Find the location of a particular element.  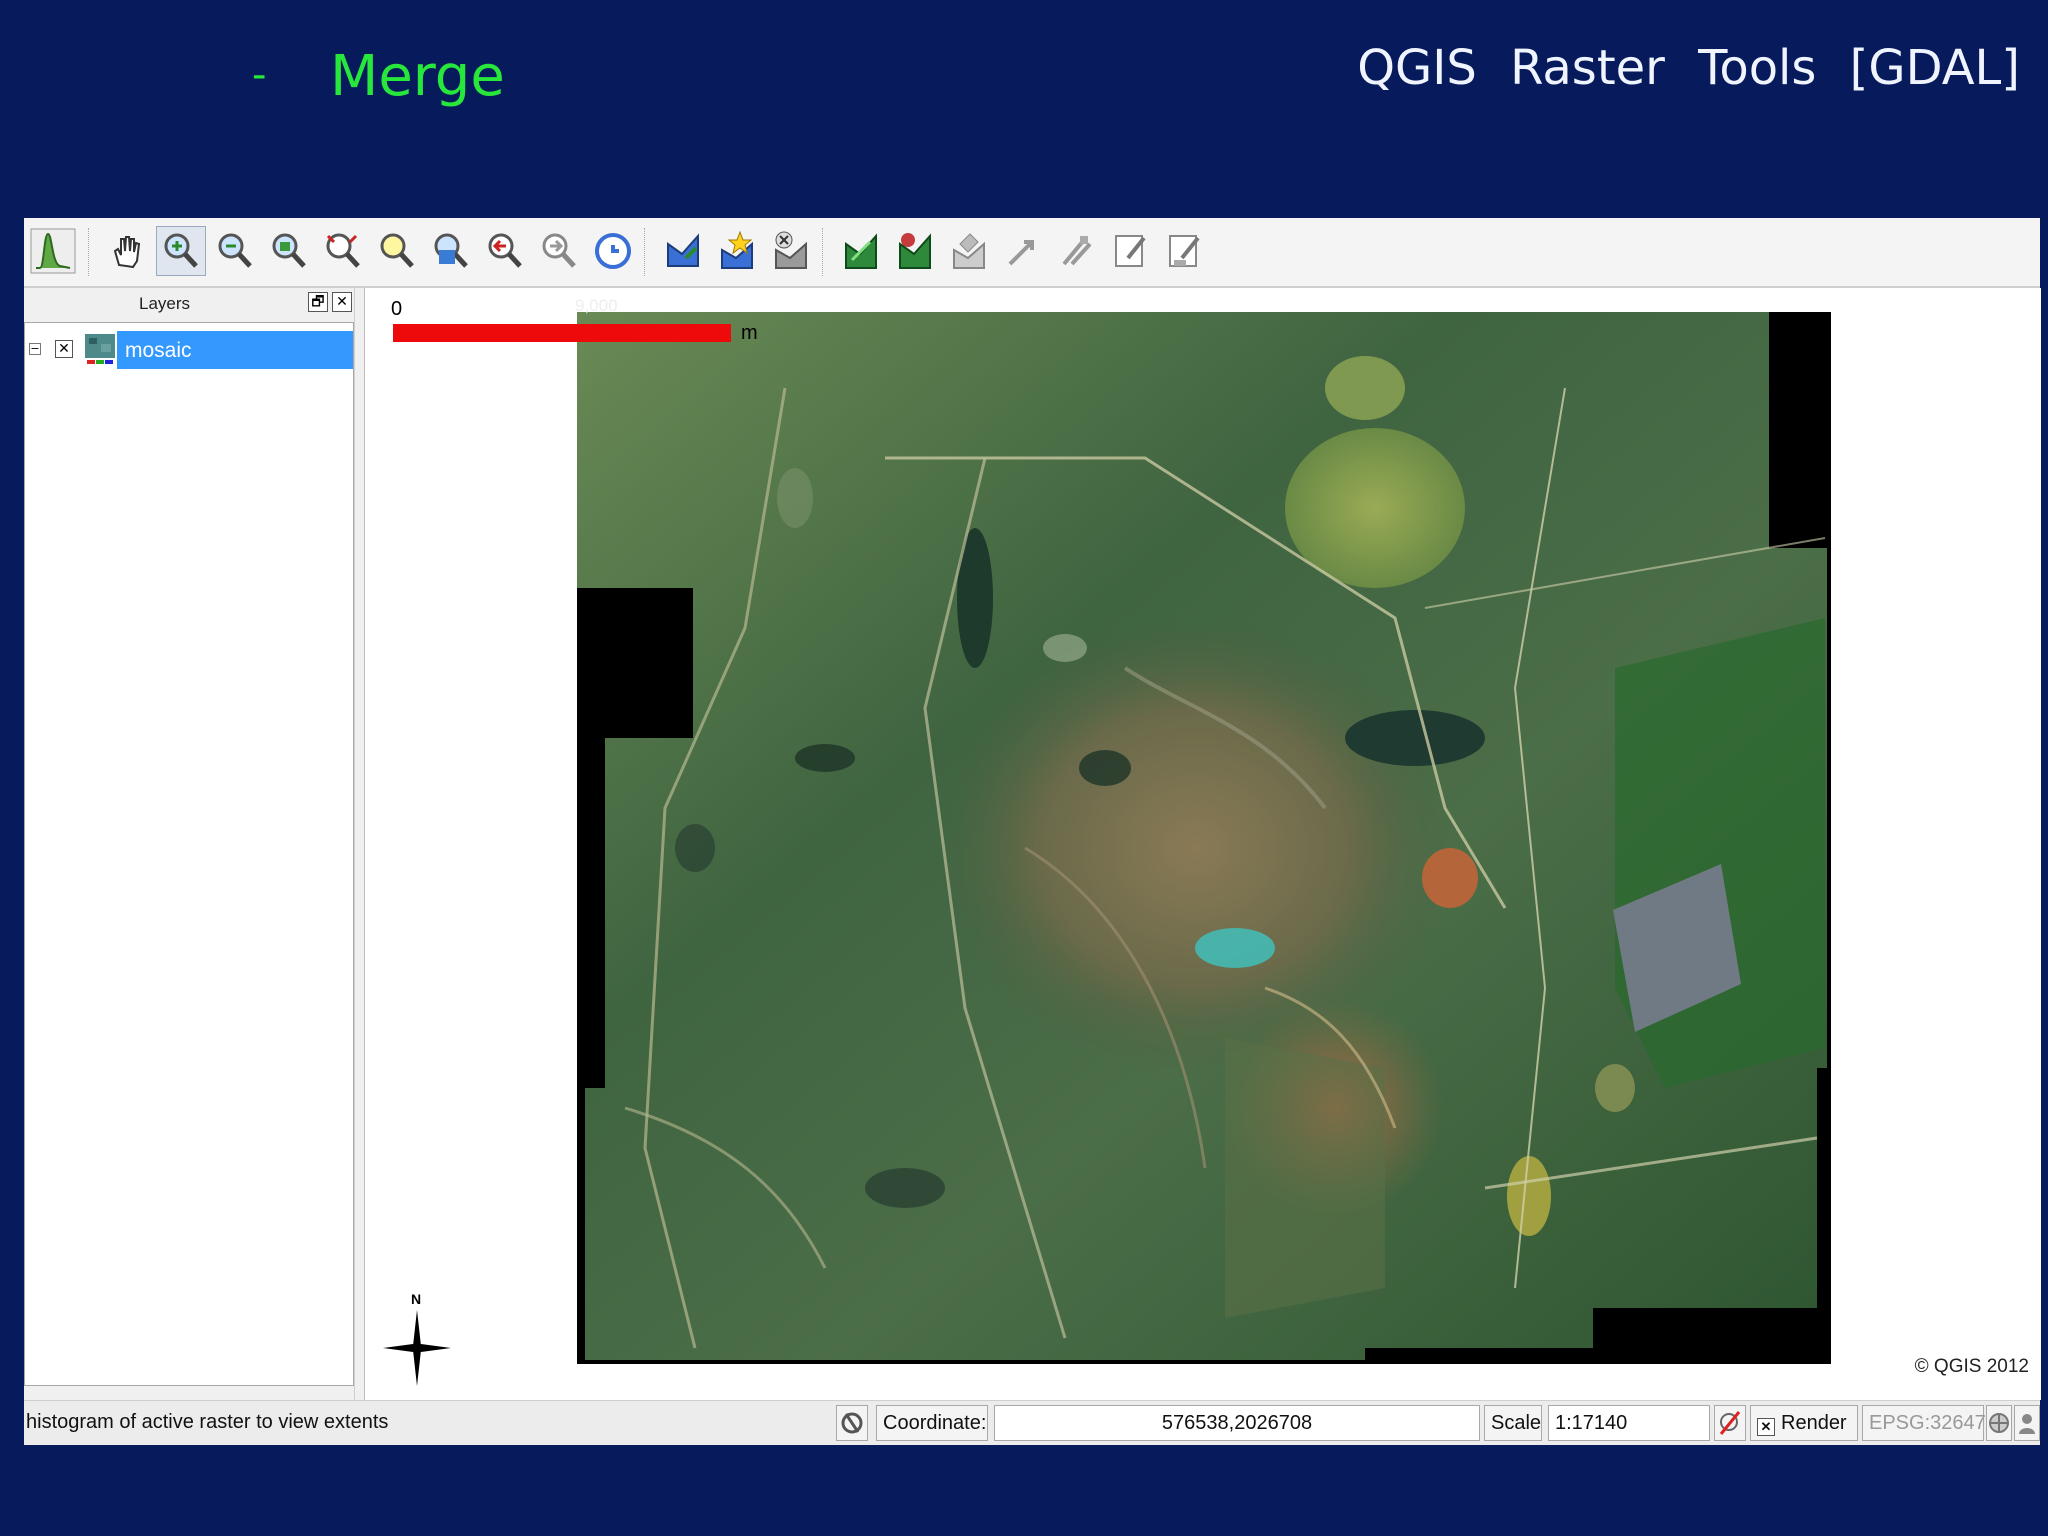

scalebar-zero-label: 0 is located at coordinates (397, 309).